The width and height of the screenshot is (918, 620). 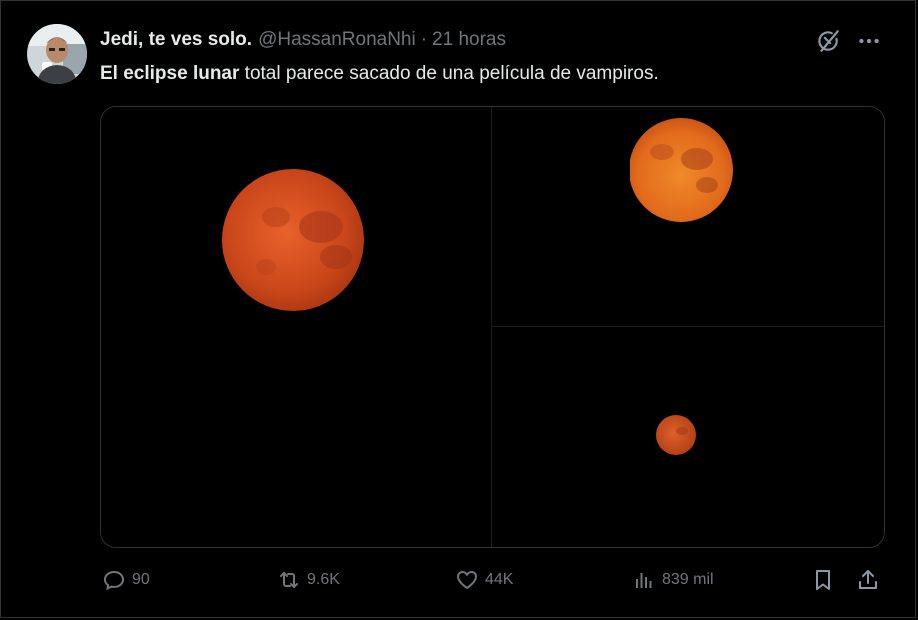 I want to click on retweet-button: 9.6K, so click(x=308, y=580).